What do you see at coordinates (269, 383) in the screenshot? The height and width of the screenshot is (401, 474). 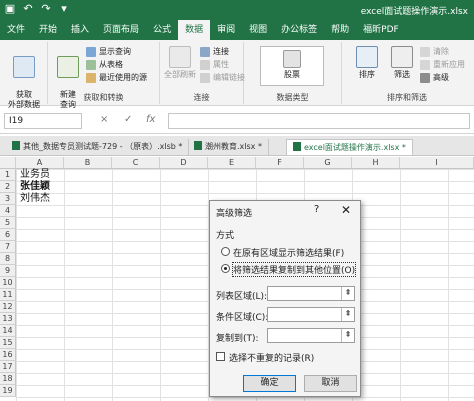 I see `ok-button: 确定` at bounding box center [269, 383].